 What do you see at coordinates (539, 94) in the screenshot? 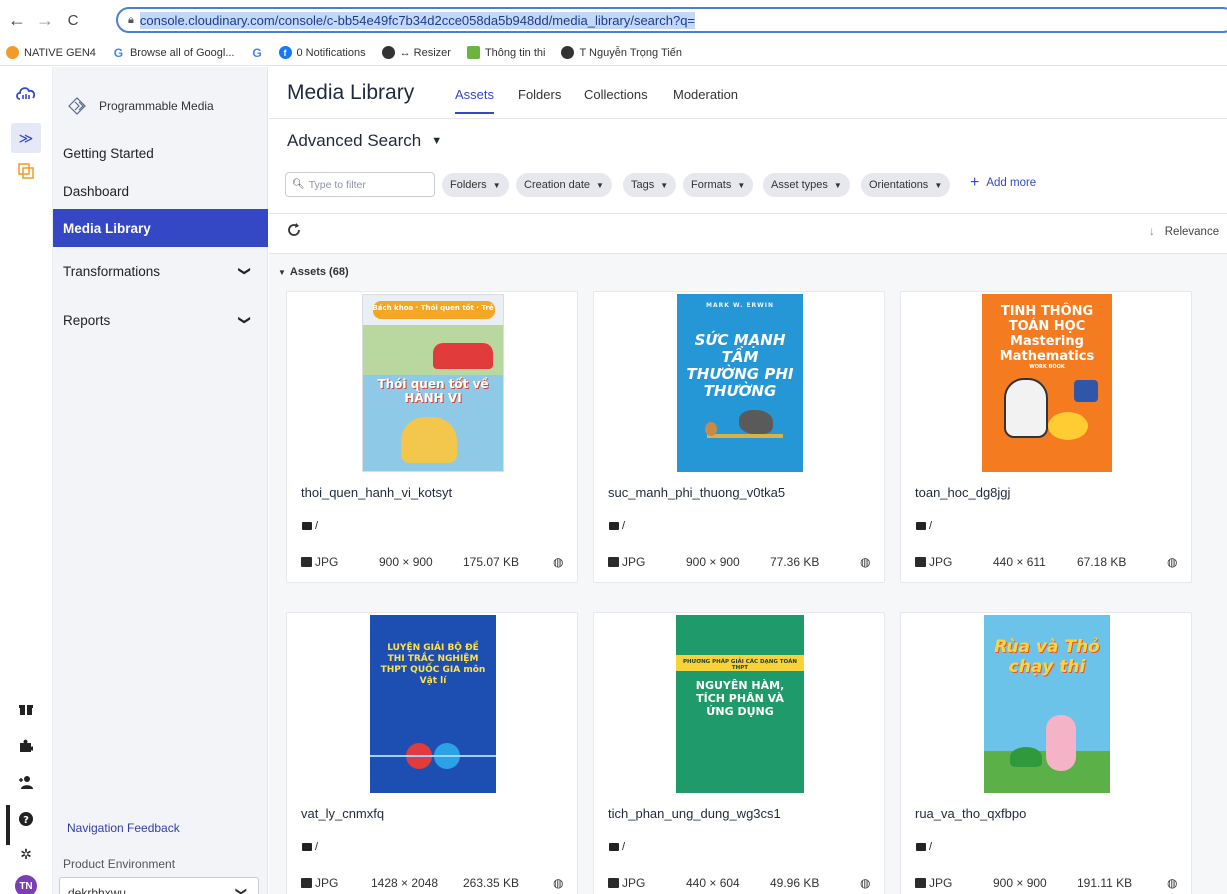
I see `tab-folders: Folders` at bounding box center [539, 94].